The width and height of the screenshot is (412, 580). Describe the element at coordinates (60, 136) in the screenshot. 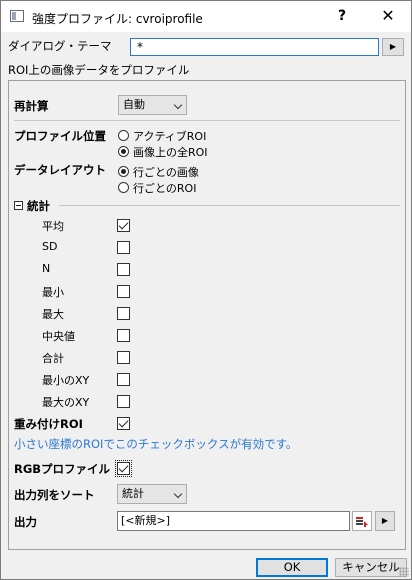

I see `profile-position-label: プロファイル位置` at that location.